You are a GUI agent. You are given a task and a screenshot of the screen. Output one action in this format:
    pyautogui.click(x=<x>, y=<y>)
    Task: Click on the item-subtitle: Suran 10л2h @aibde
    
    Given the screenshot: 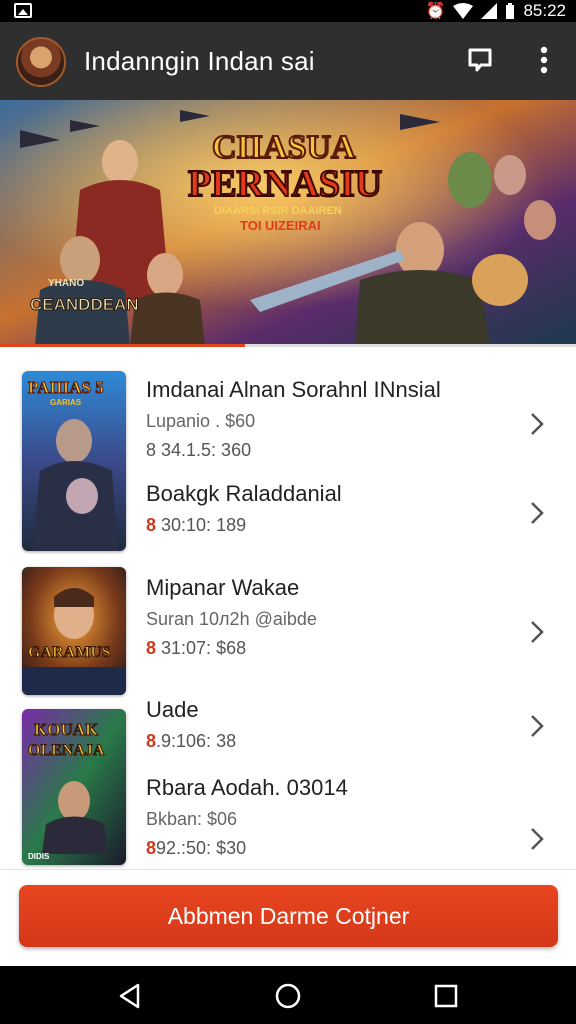 What is the action you would take?
    pyautogui.click(x=231, y=619)
    